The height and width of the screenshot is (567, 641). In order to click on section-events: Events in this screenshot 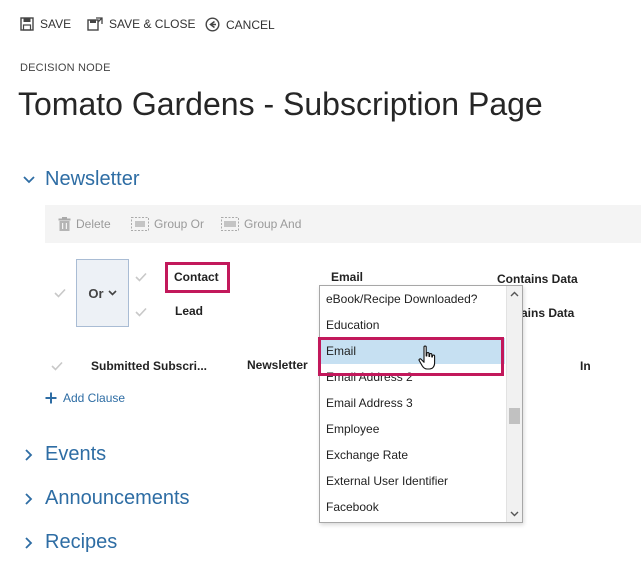, I will do `click(64, 454)`.